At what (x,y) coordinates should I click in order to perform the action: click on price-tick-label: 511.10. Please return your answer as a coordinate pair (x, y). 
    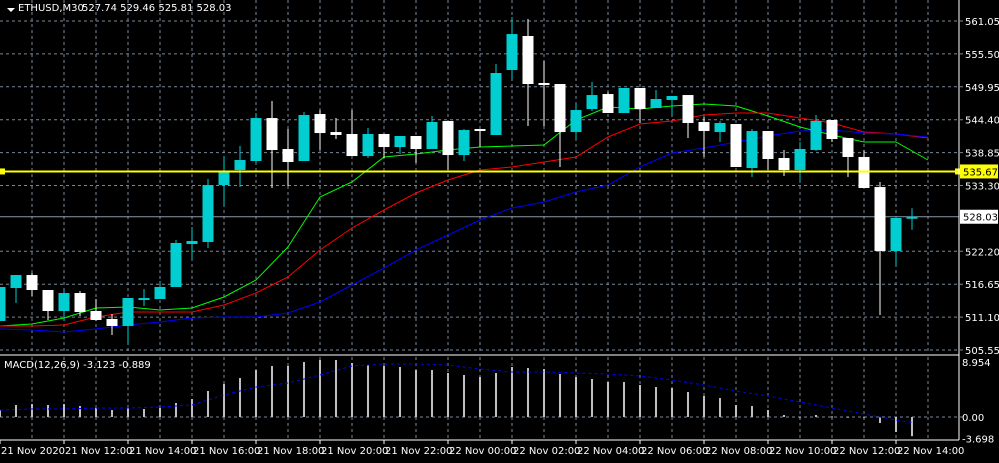
    Looking at the image, I should click on (982, 318).